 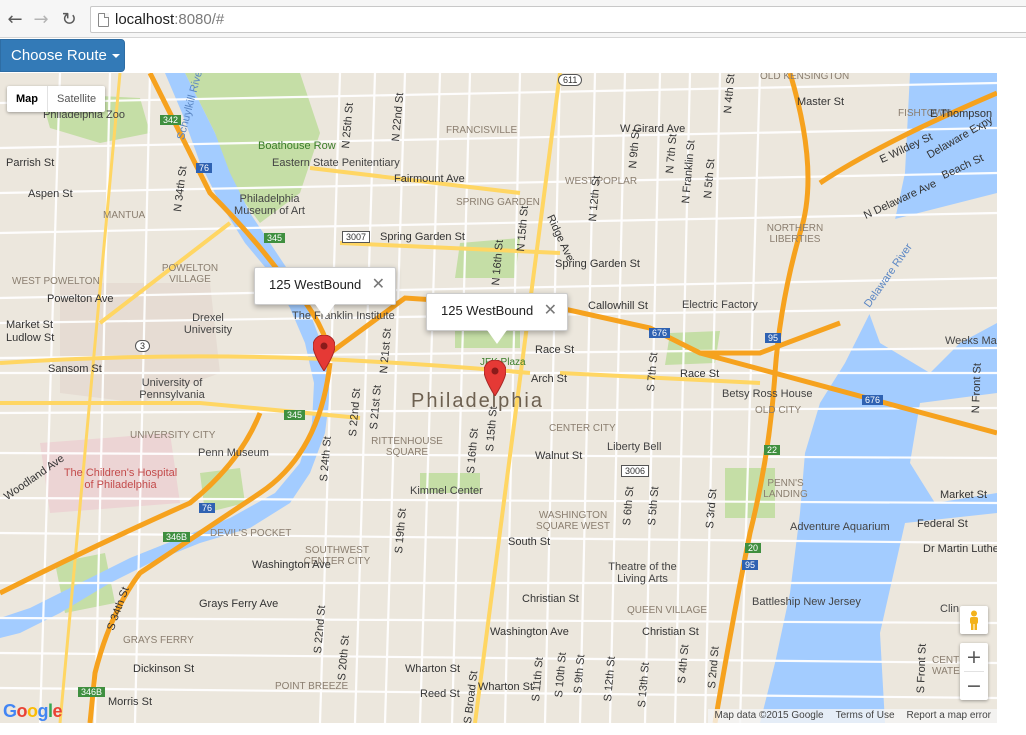 I want to click on address-bar: localhost:8080/#, so click(x=558, y=19).